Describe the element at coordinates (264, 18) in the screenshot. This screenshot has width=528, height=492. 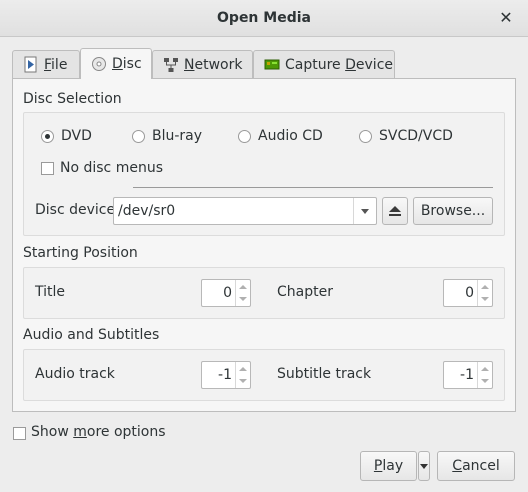
I see `window-title: Open Media` at that location.